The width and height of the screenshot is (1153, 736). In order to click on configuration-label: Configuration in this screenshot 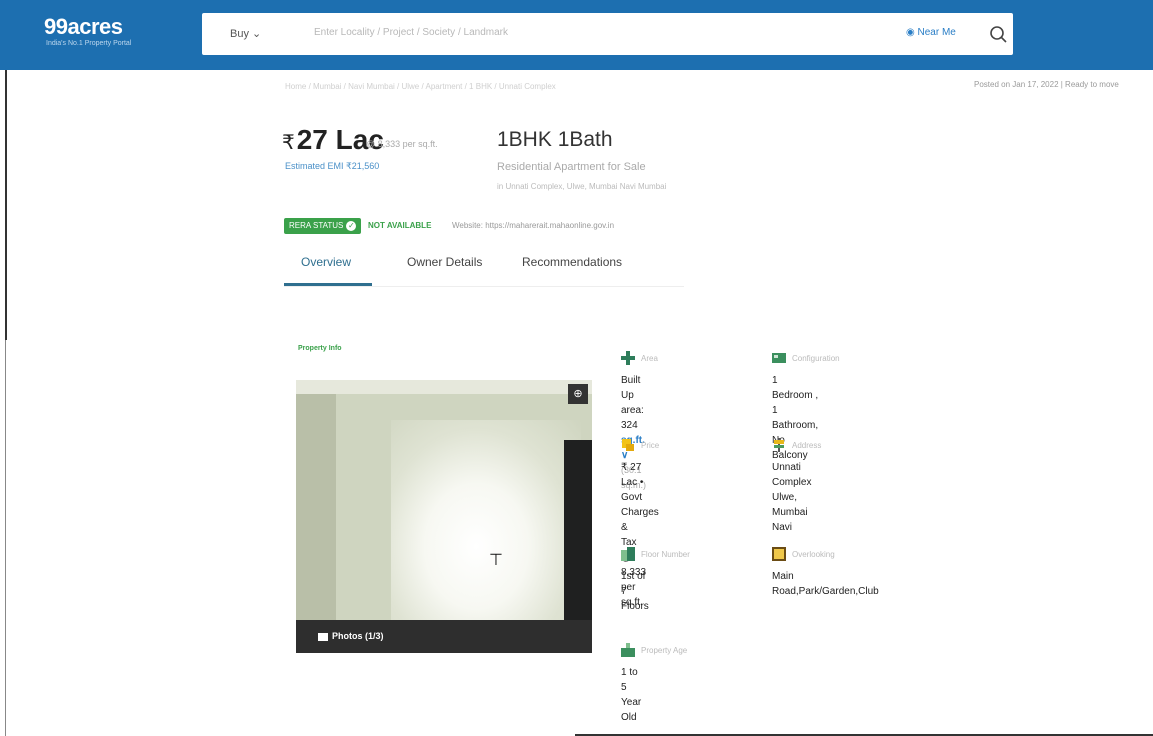, I will do `click(816, 358)`.